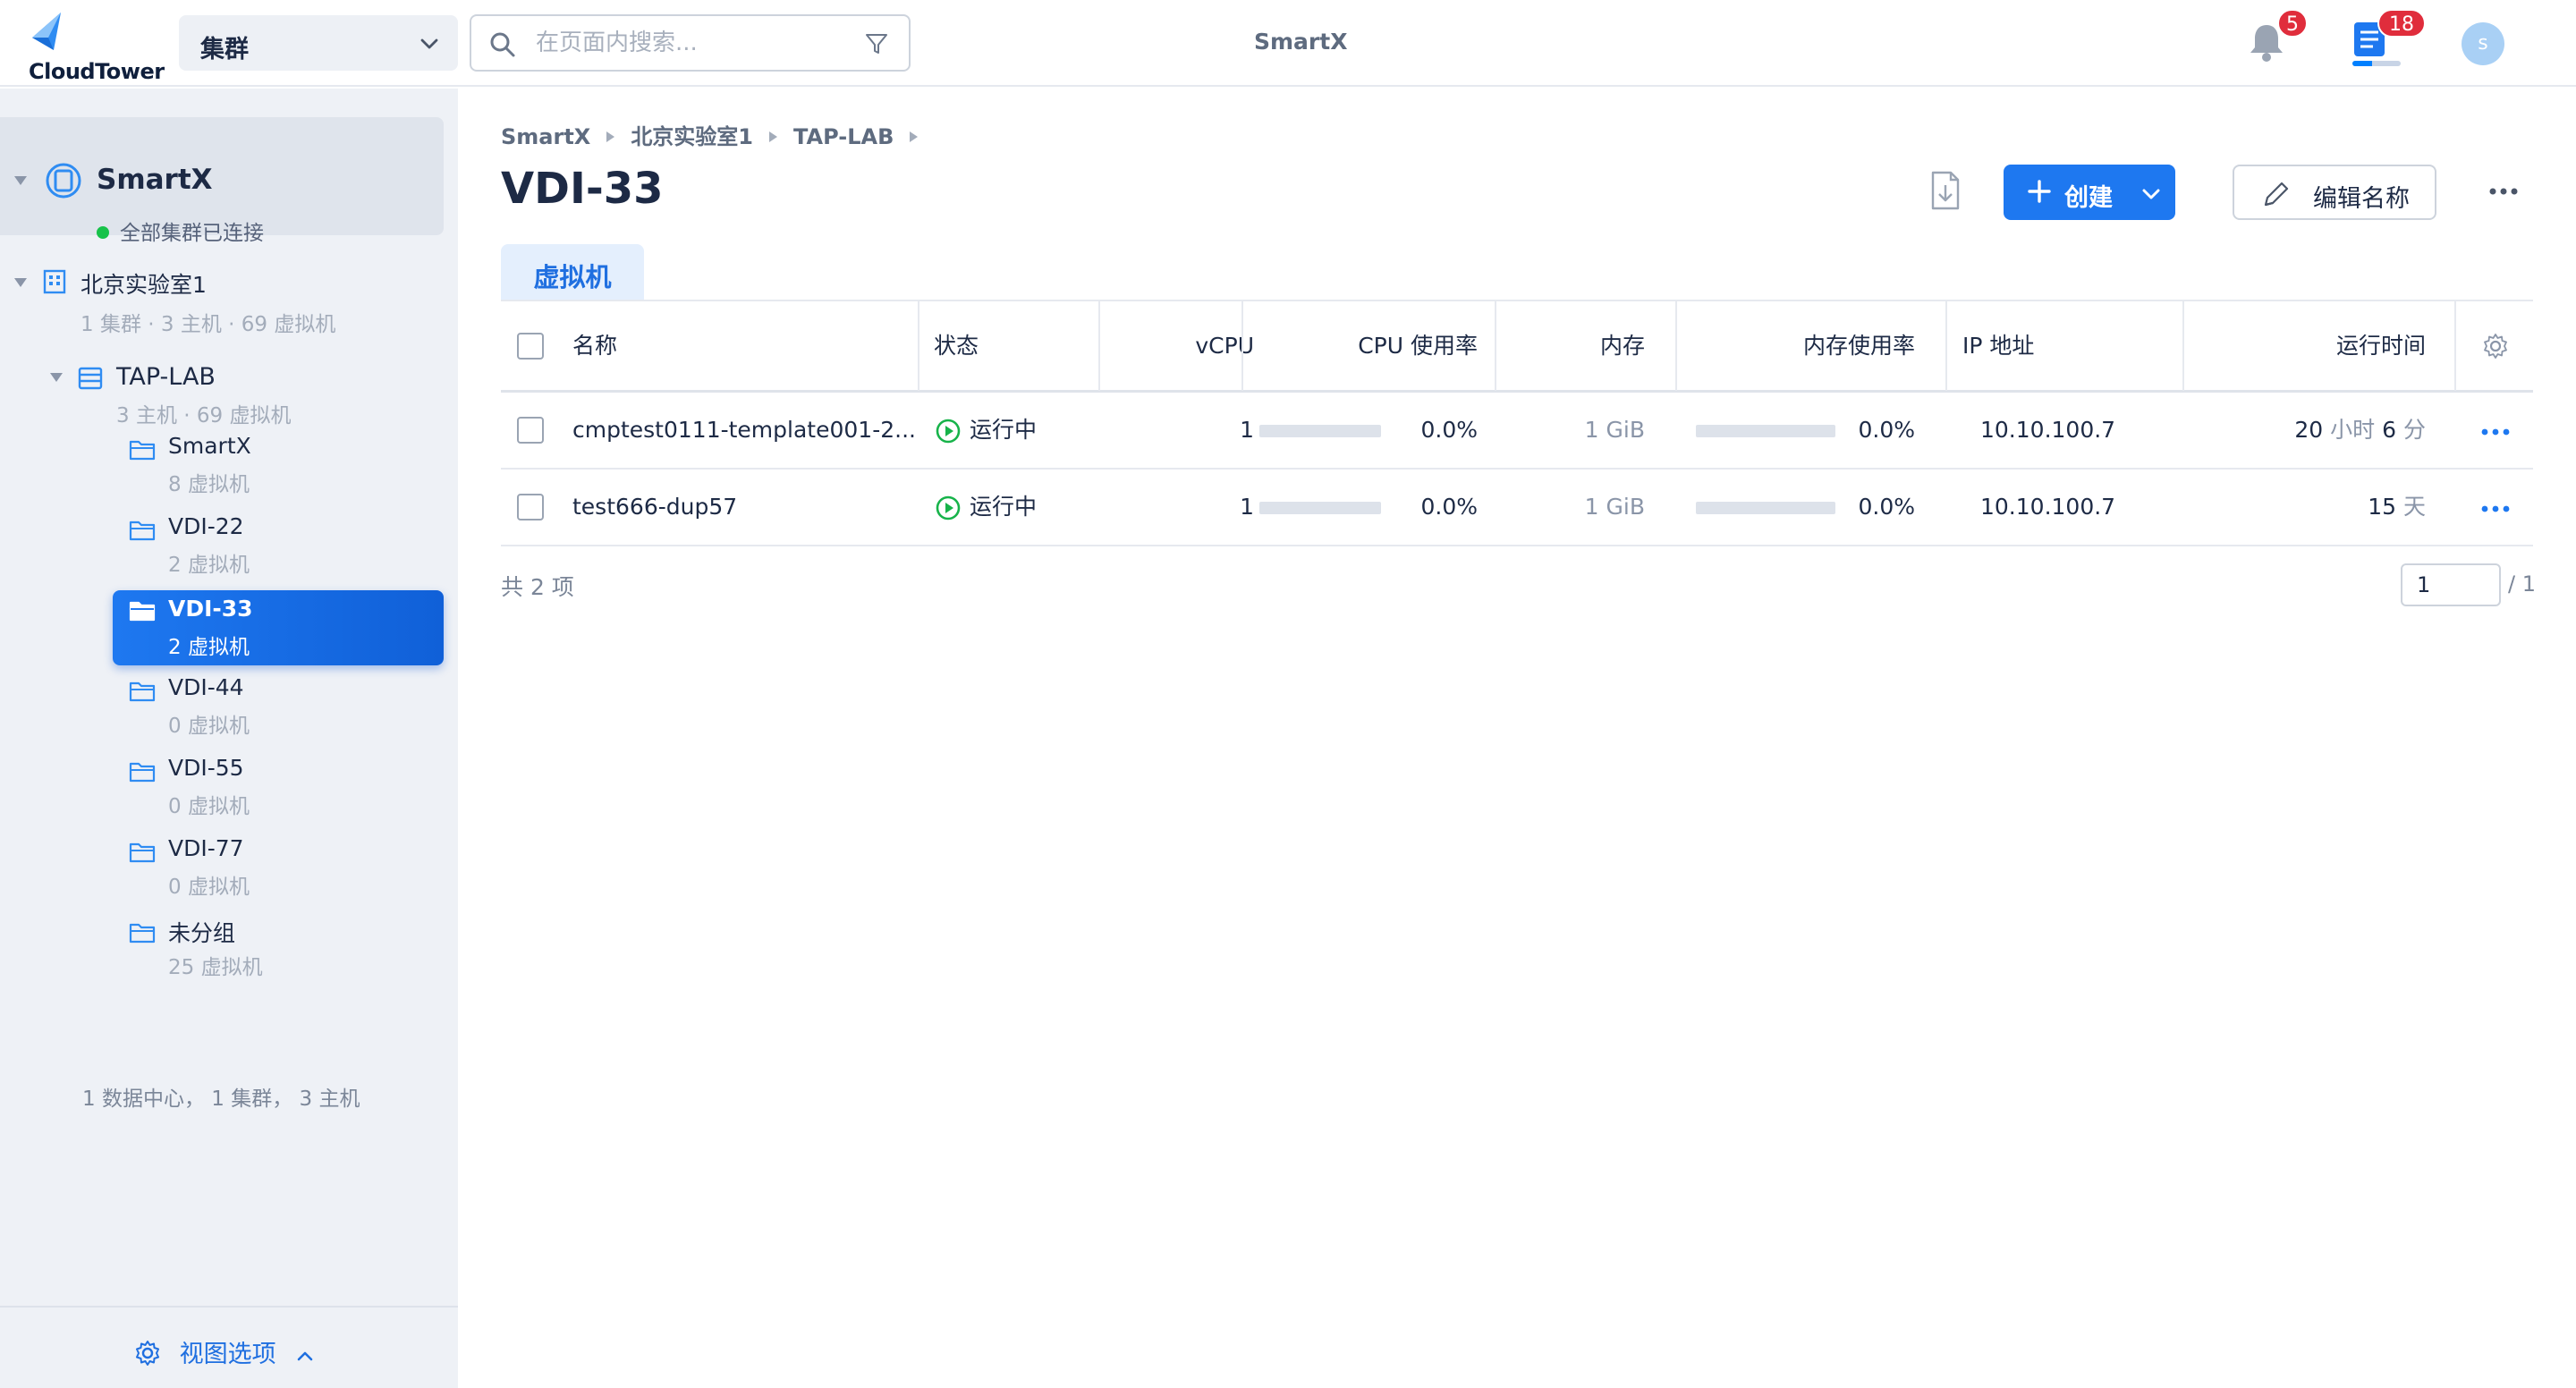 The image size is (2576, 1388). I want to click on view-options-button: 视图选项, so click(225, 1352).